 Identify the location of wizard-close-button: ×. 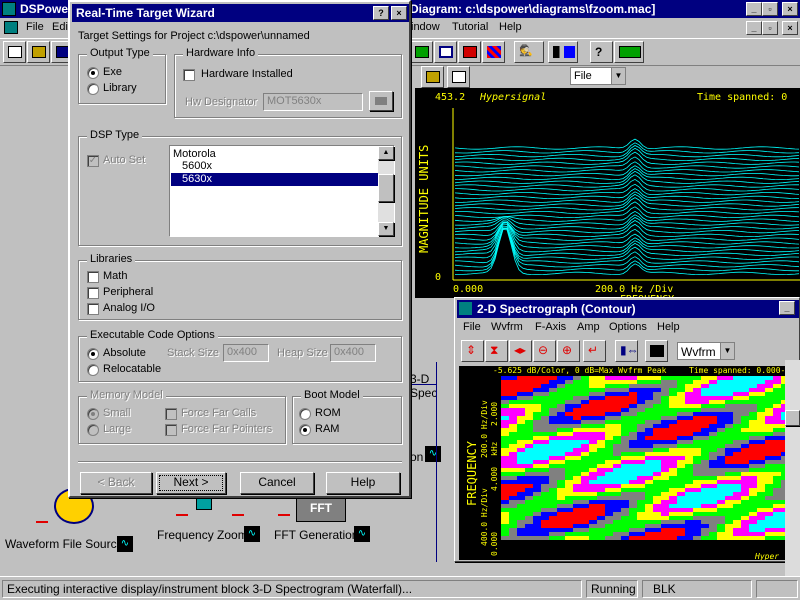
(399, 13).